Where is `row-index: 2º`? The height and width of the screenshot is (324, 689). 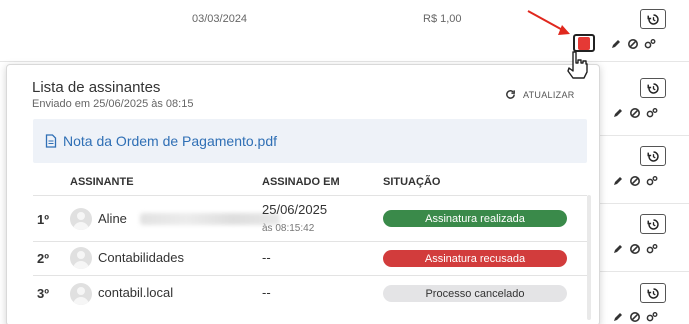
row-index: 2º is located at coordinates (43, 258).